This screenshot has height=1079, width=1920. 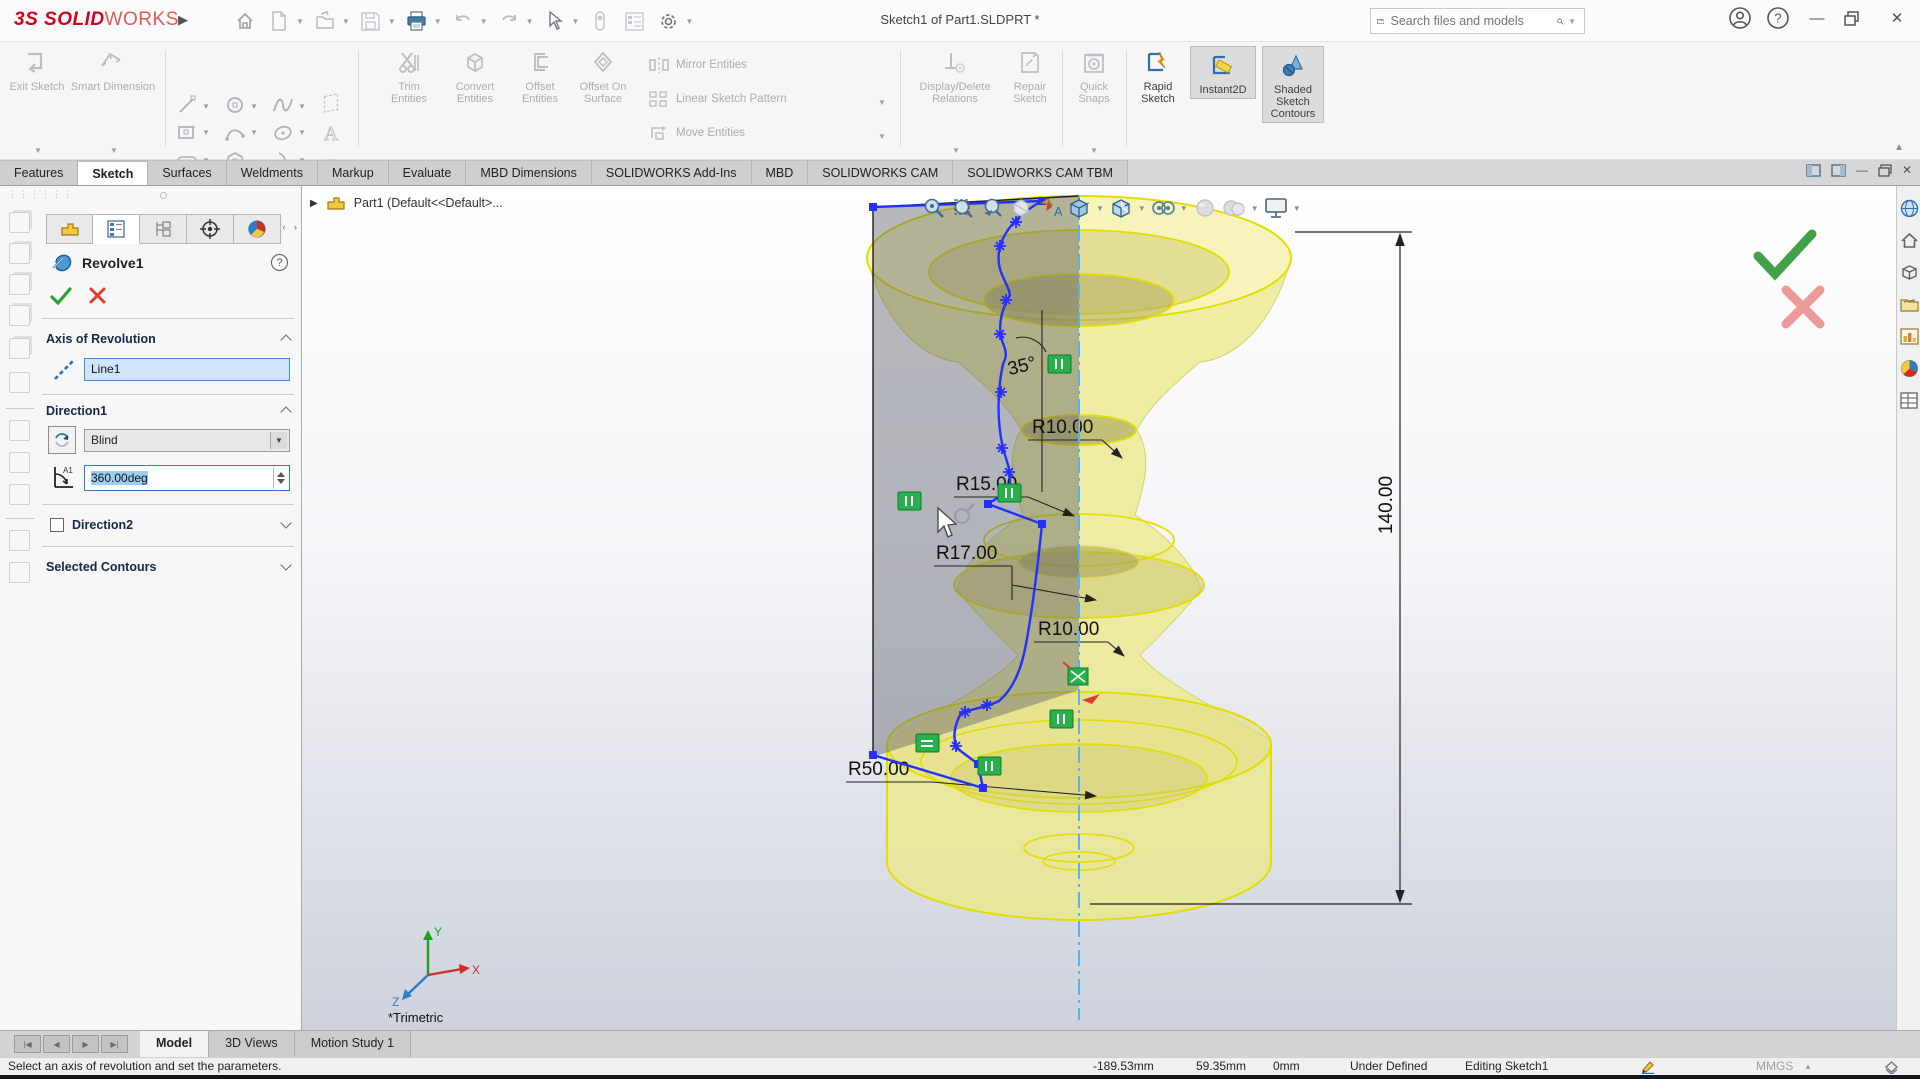 What do you see at coordinates (881, 172) in the screenshot?
I see `tab-solidworks-cam: SOLIDWORKS CAM` at bounding box center [881, 172].